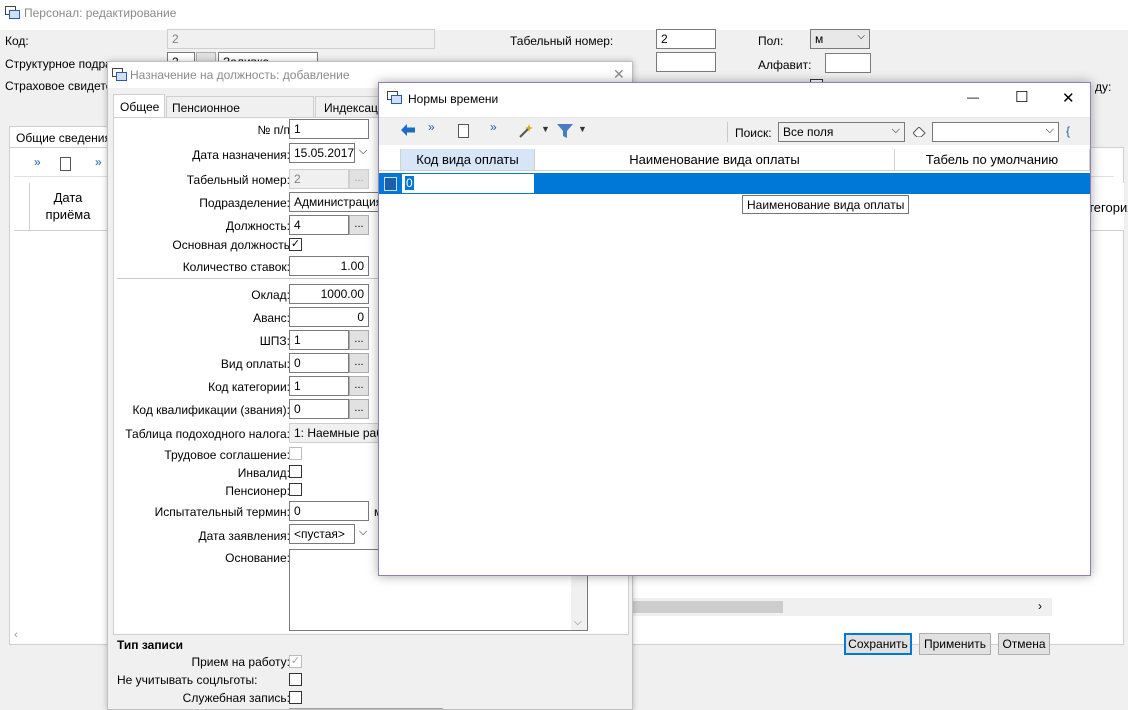  What do you see at coordinates (562, 41) in the screenshot?
I see `tab-number-label: Табельный номер:` at bounding box center [562, 41].